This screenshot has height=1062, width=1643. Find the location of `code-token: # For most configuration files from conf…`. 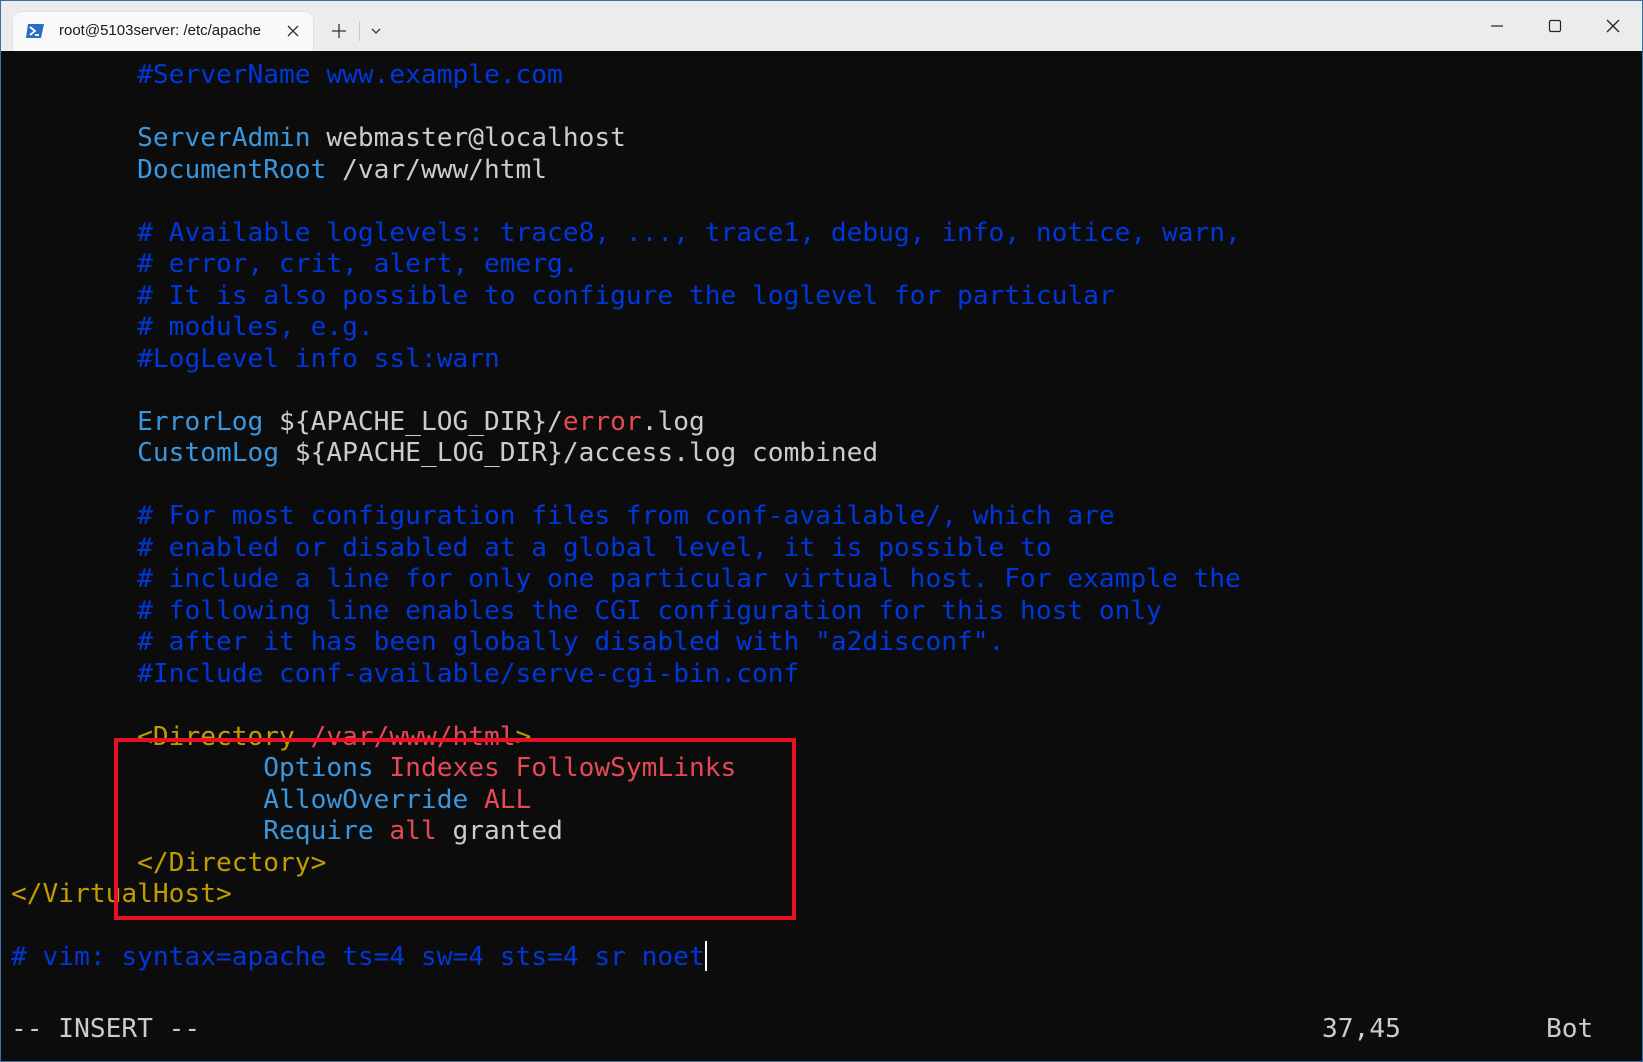

code-token: # For most configuration files from conf… is located at coordinates (626, 516).